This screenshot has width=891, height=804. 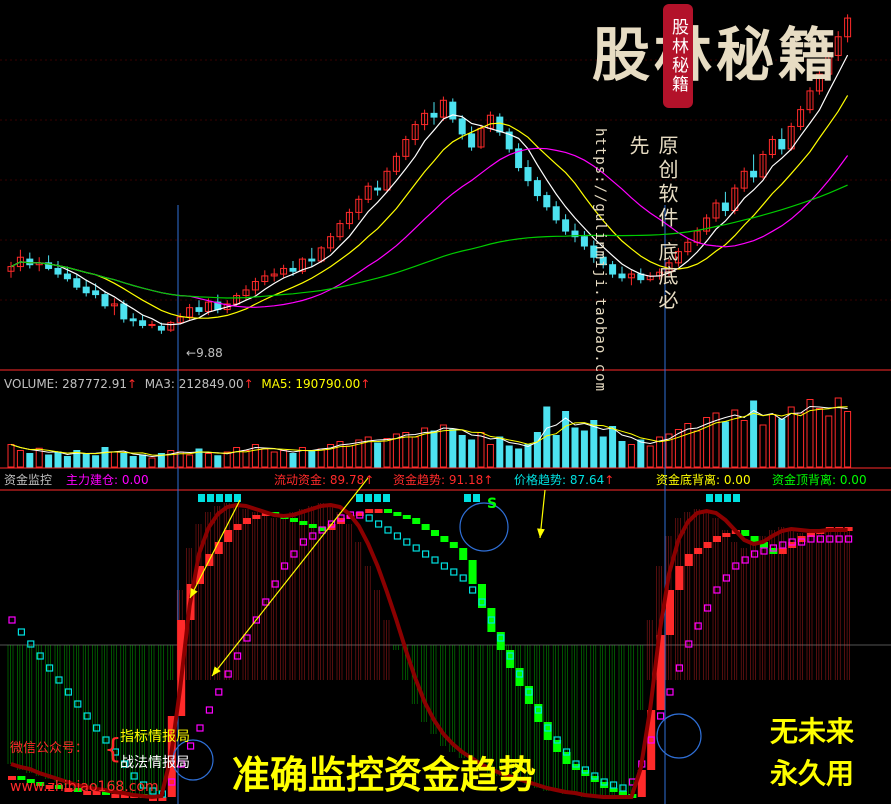 What do you see at coordinates (559, 480) in the screenshot?
I see `price-trend-text: 价格趋势: 87.64` at bounding box center [559, 480].